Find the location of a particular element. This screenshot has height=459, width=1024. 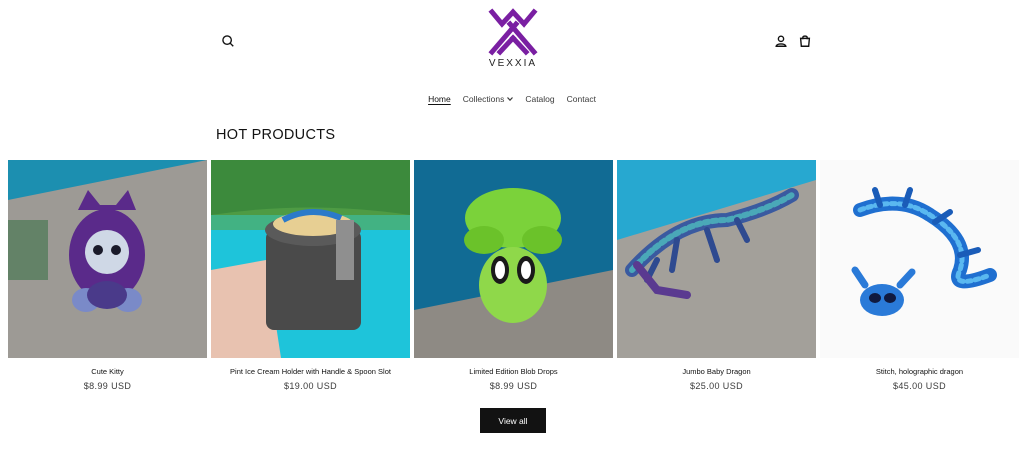

nav-item-contact: Contact is located at coordinates (581, 99).